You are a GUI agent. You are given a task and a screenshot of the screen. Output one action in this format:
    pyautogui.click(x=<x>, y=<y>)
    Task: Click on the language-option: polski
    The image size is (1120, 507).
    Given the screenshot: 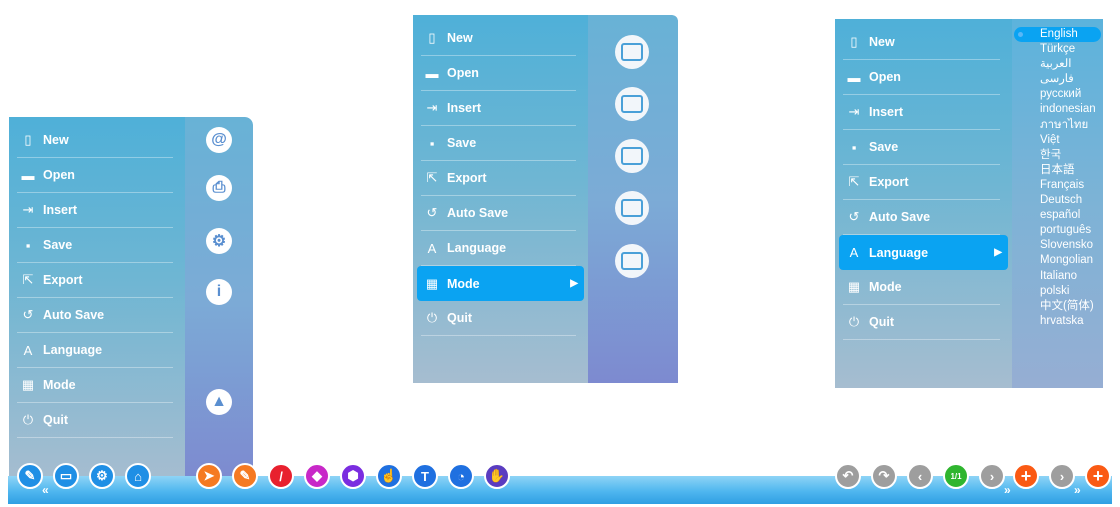 What is the action you would take?
    pyautogui.click(x=1057, y=291)
    